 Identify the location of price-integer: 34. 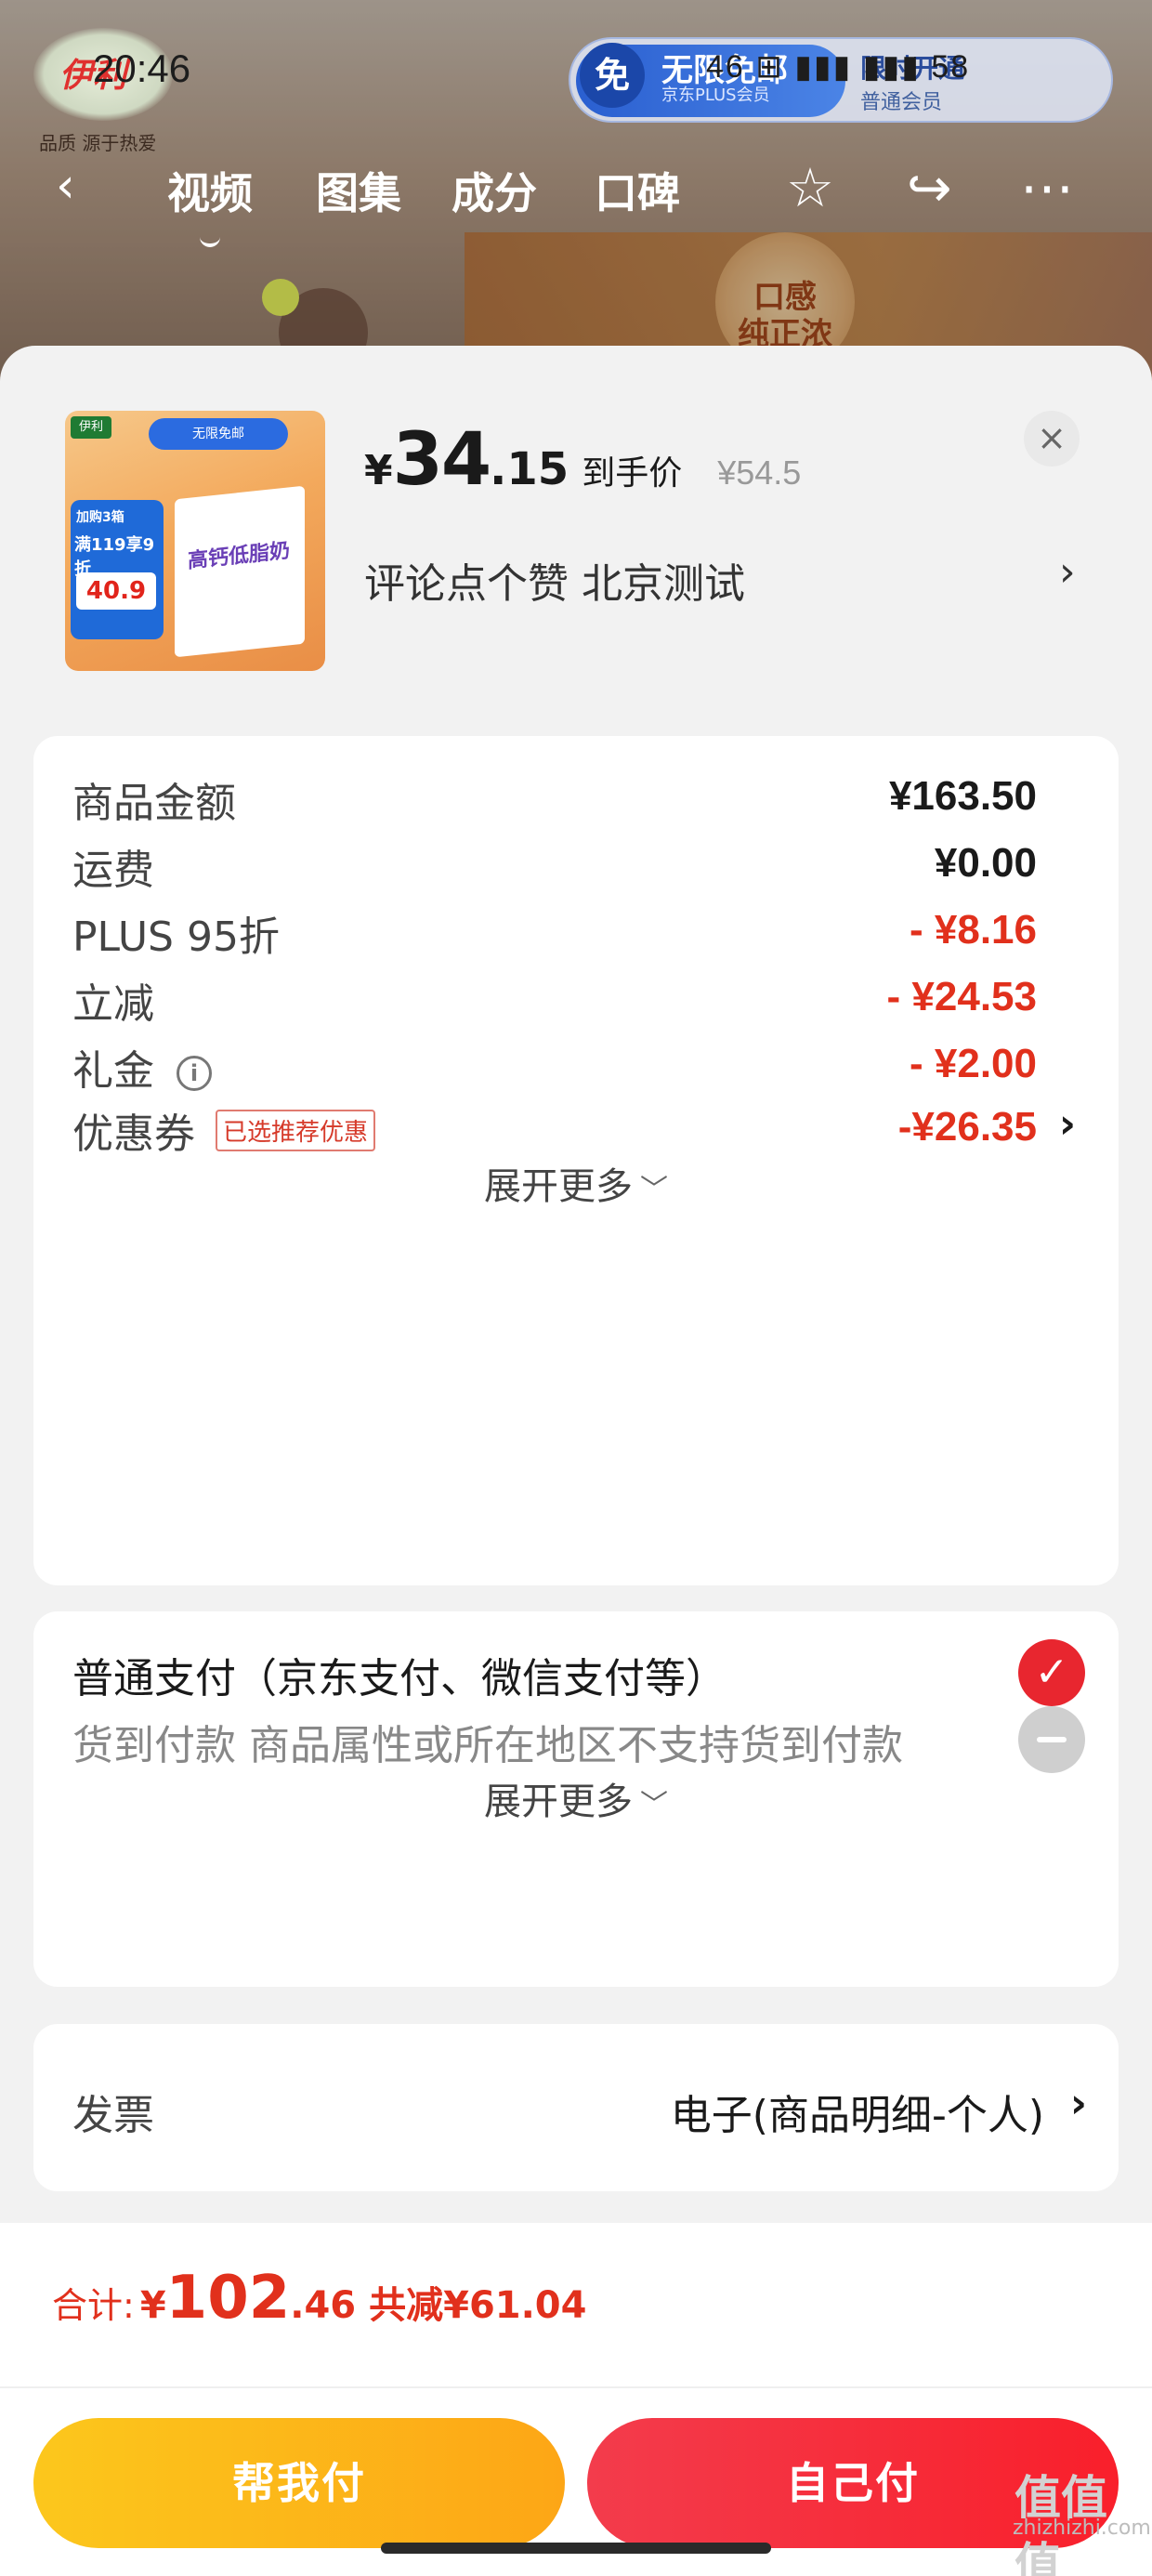
(442, 460).